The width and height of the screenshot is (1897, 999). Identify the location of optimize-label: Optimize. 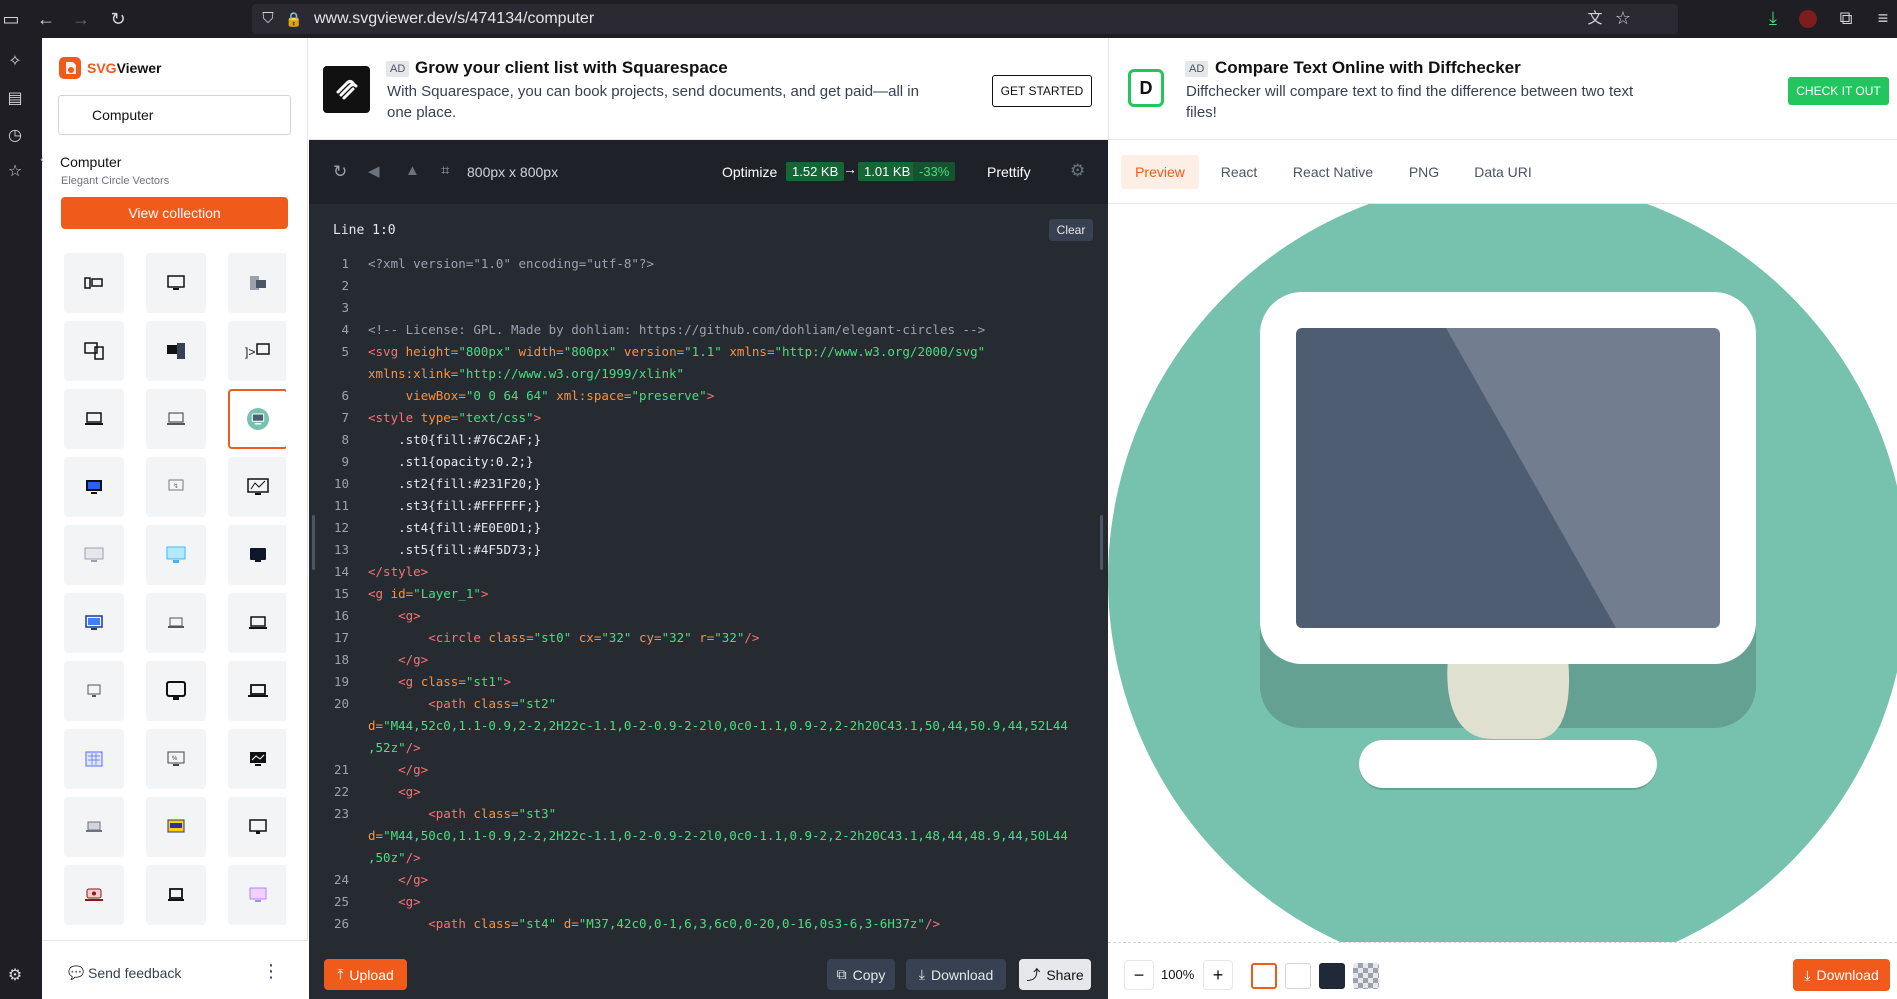
(749, 172).